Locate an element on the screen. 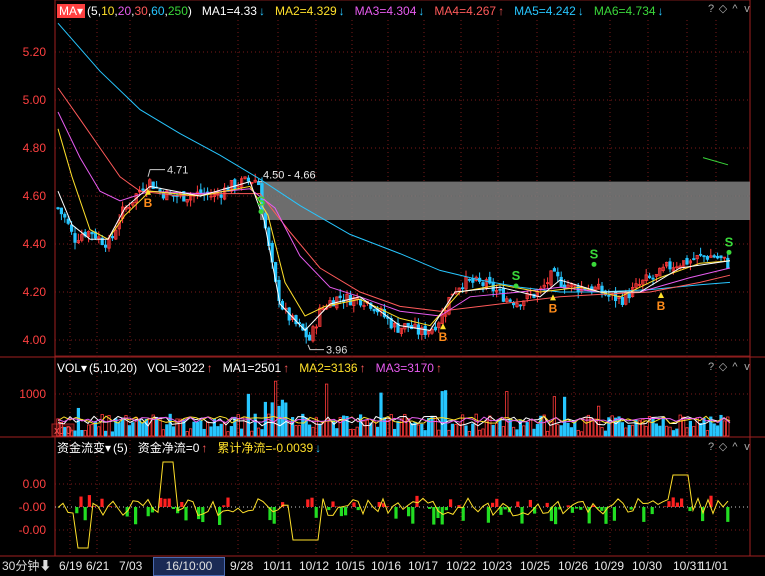  fund-dropdown: 资金流变▾ is located at coordinates (84, 448).